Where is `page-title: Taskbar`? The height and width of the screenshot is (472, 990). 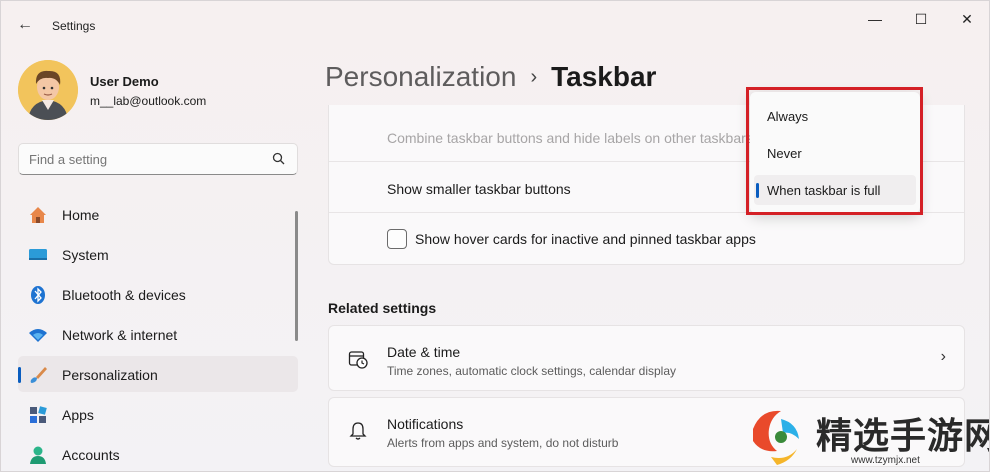 page-title: Taskbar is located at coordinates (604, 76).